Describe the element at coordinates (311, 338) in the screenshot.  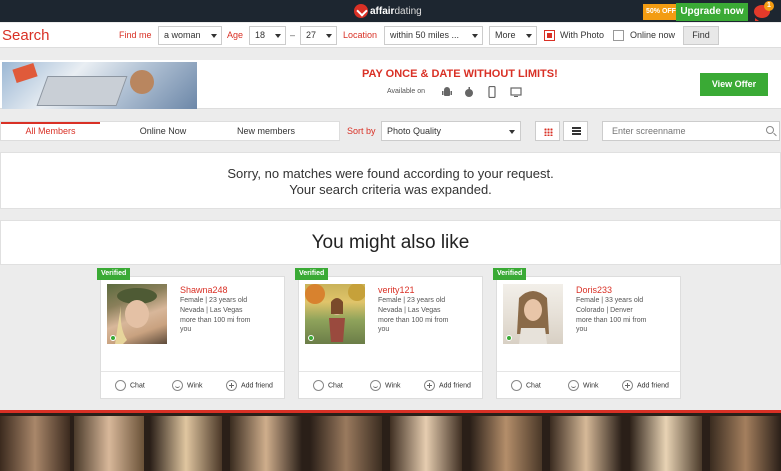
I see `online-indicator` at that location.